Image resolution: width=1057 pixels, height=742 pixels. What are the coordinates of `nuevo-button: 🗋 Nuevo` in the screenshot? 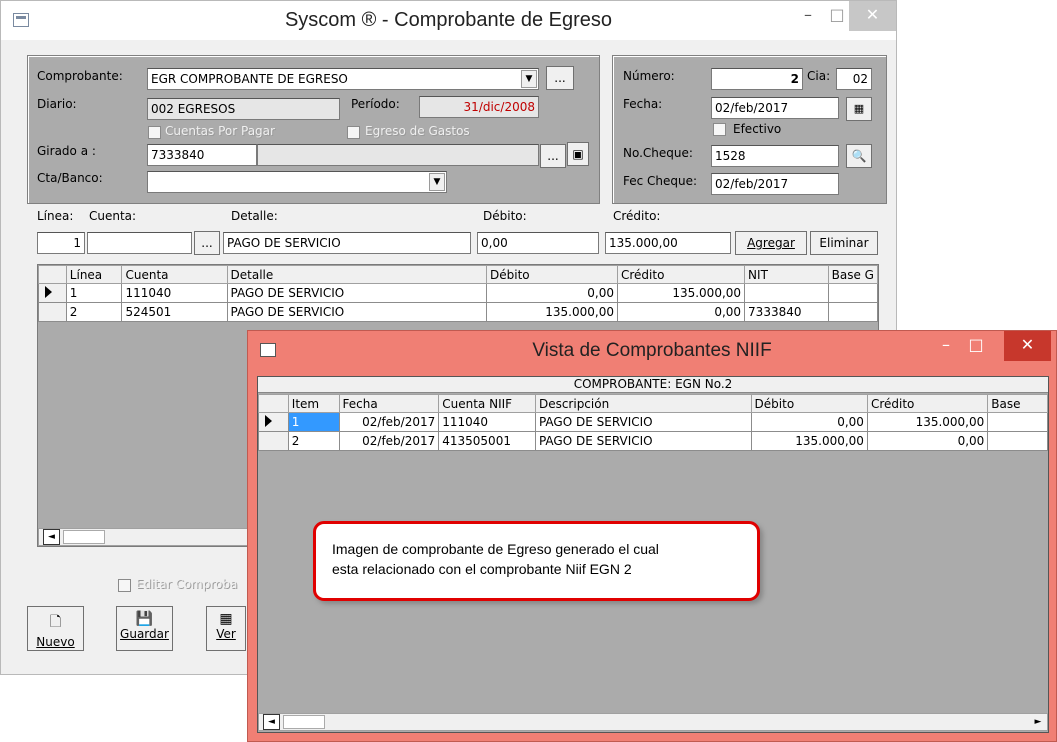 It's located at (55, 628).